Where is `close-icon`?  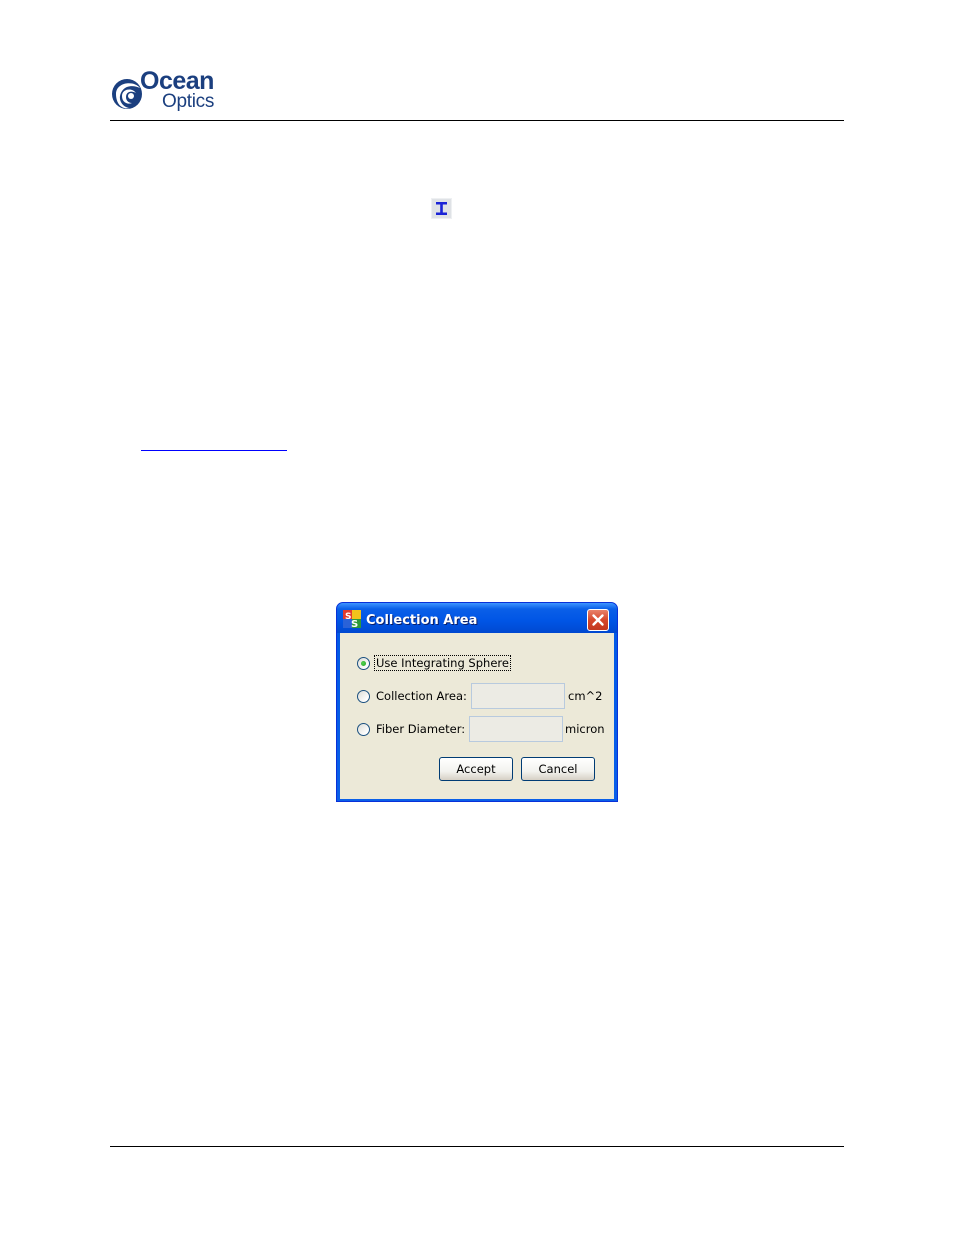 close-icon is located at coordinates (598, 620).